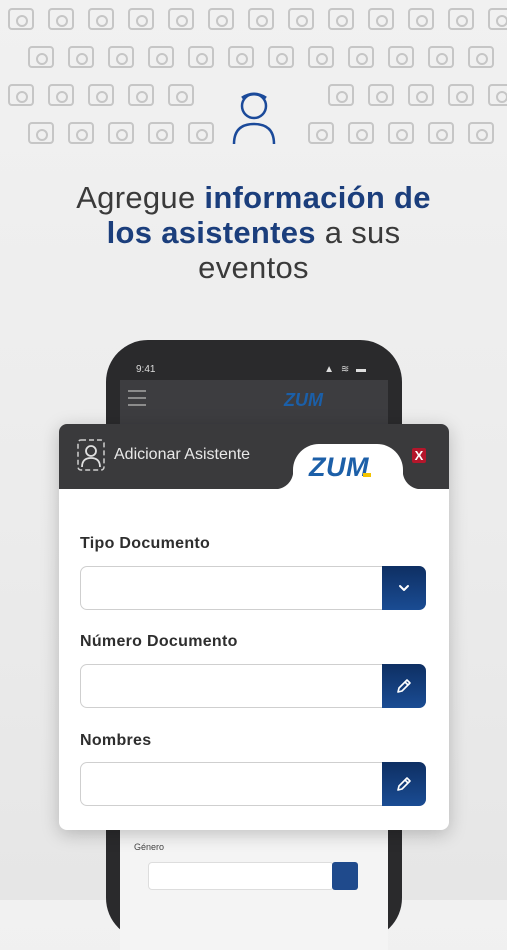 Image resolution: width=507 pixels, height=950 pixels. What do you see at coordinates (253, 588) in the screenshot?
I see `tipo-documento-select` at bounding box center [253, 588].